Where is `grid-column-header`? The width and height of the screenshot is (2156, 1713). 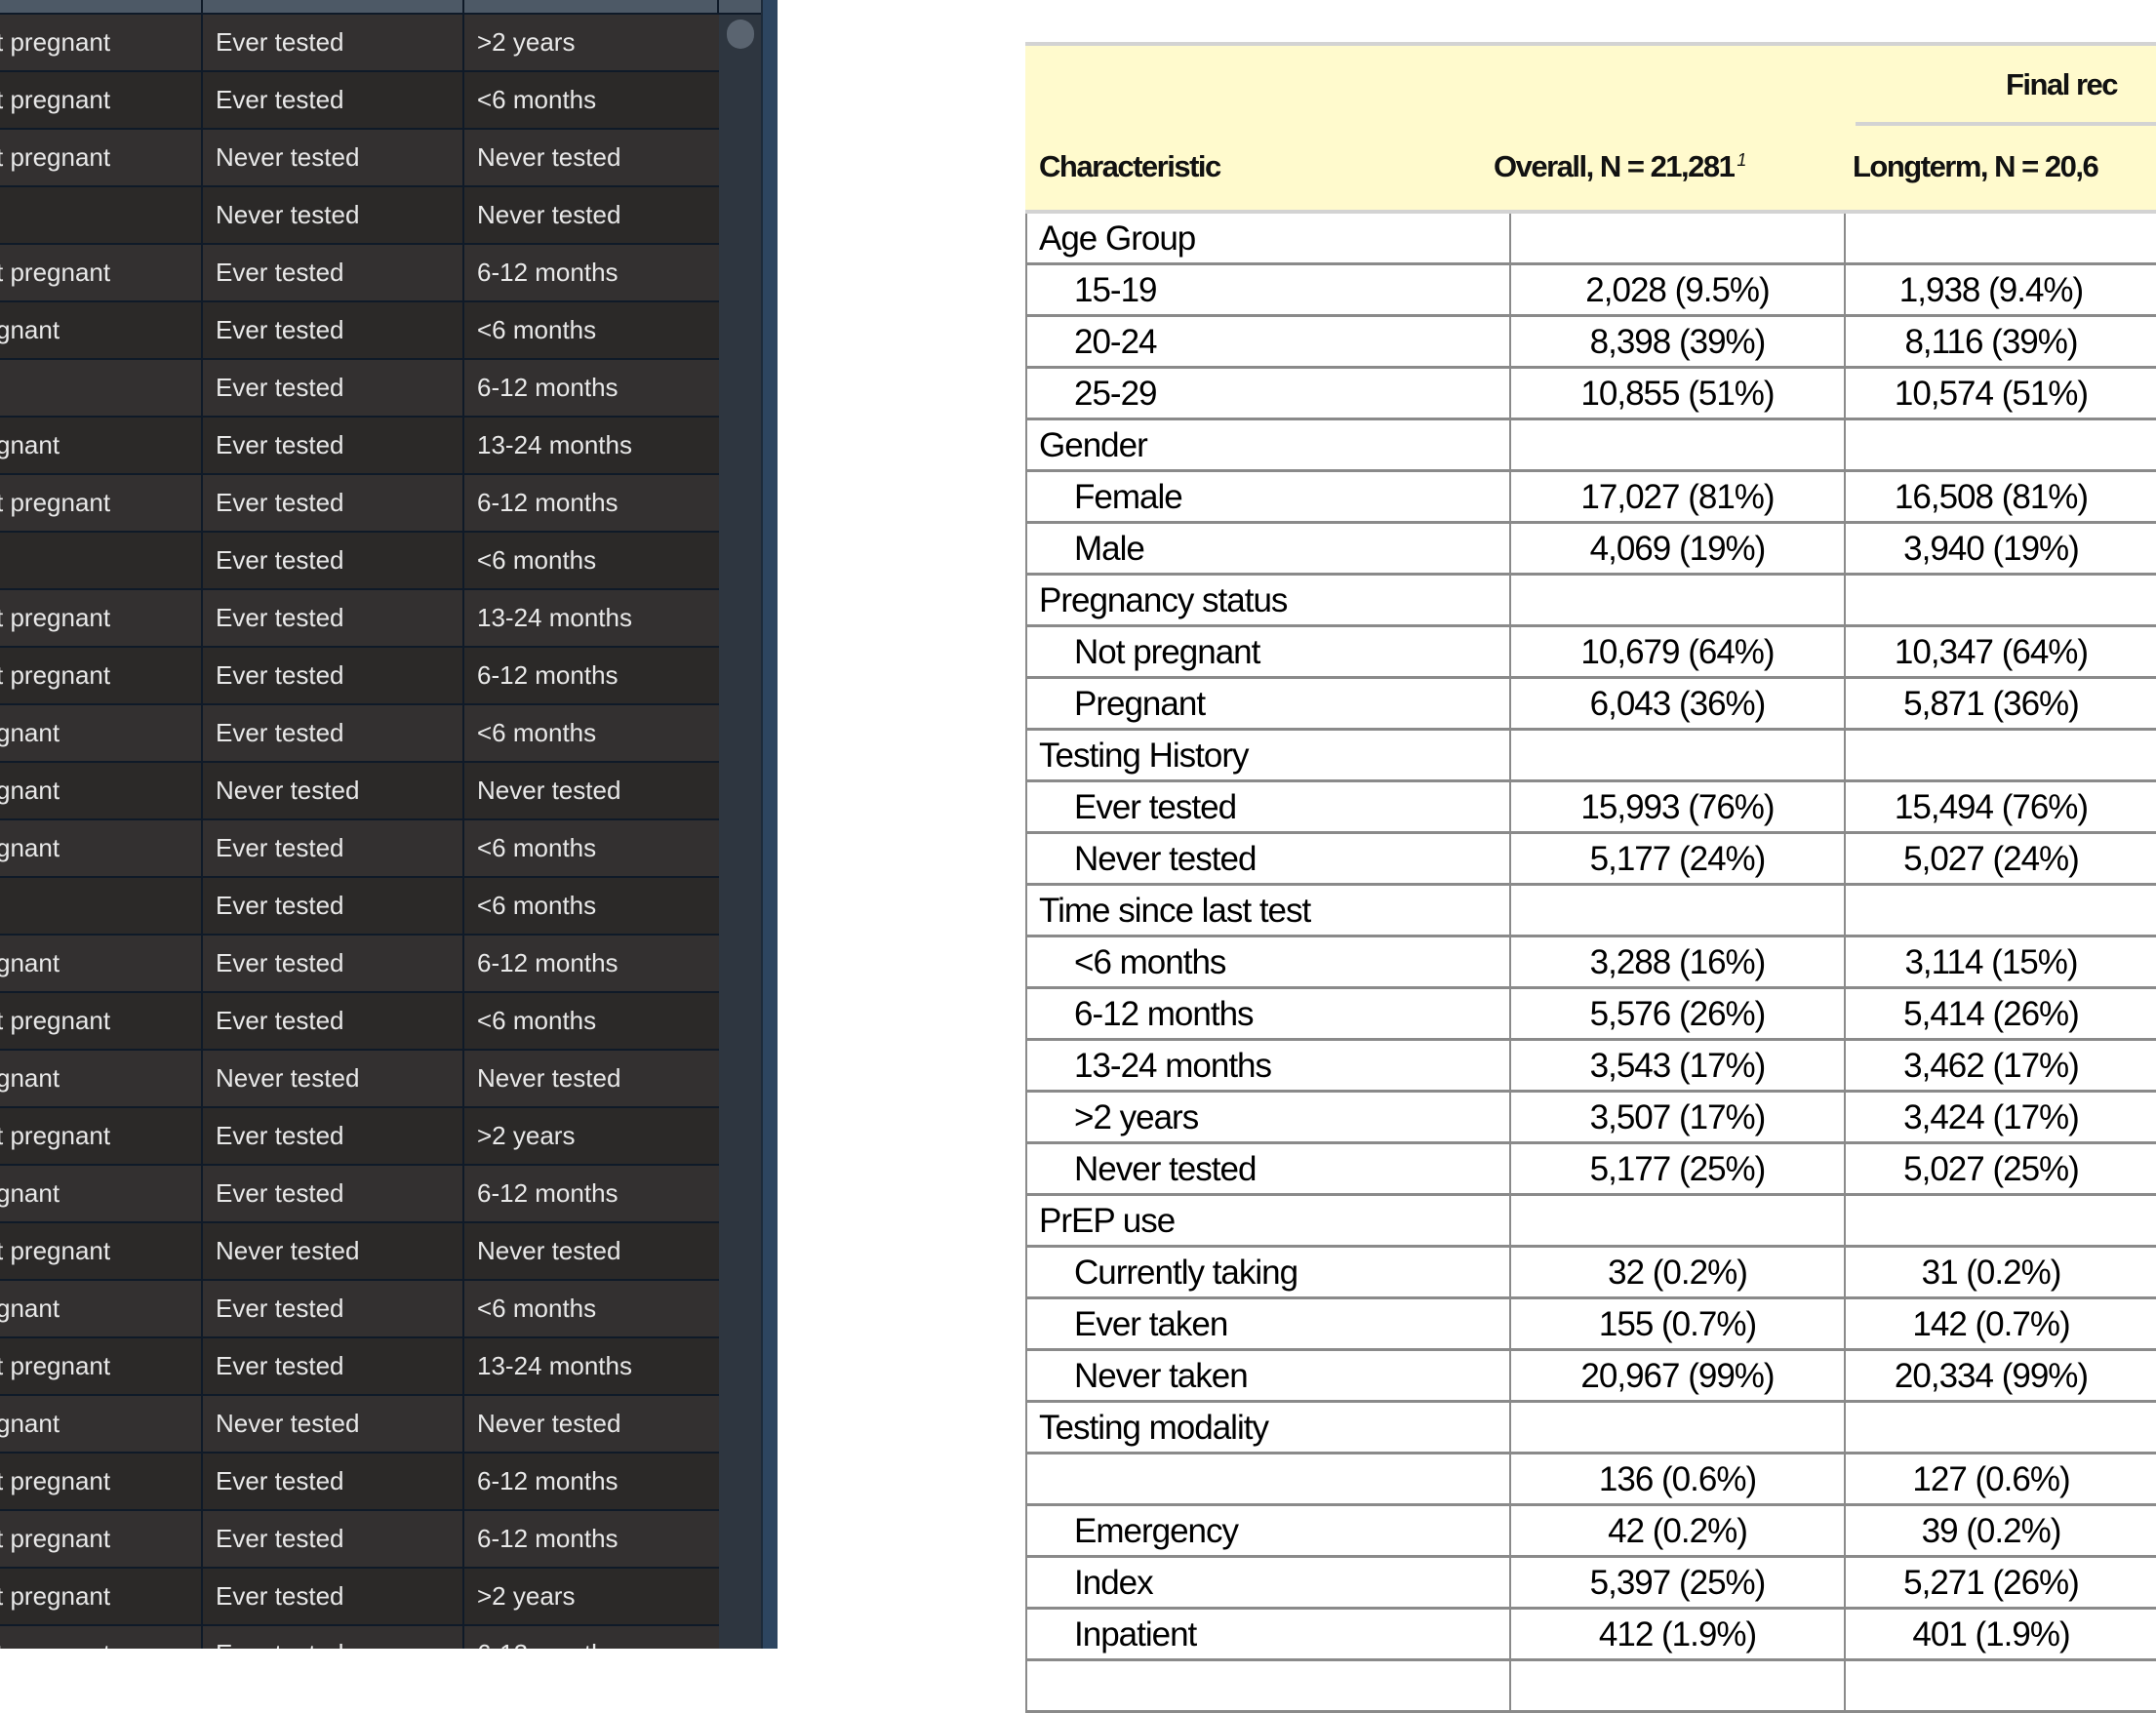
grid-column-header is located at coordinates (380, 7).